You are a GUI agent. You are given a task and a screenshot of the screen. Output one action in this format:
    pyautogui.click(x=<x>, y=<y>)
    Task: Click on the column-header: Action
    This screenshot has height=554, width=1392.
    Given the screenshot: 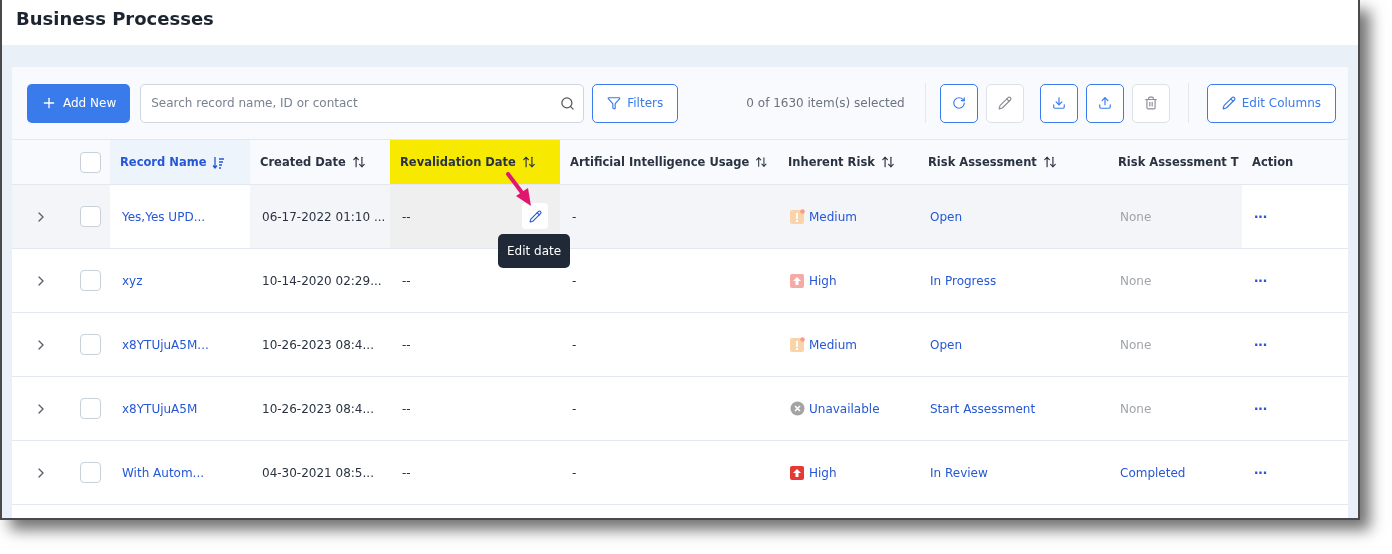 What is the action you would take?
    pyautogui.click(x=1295, y=162)
    